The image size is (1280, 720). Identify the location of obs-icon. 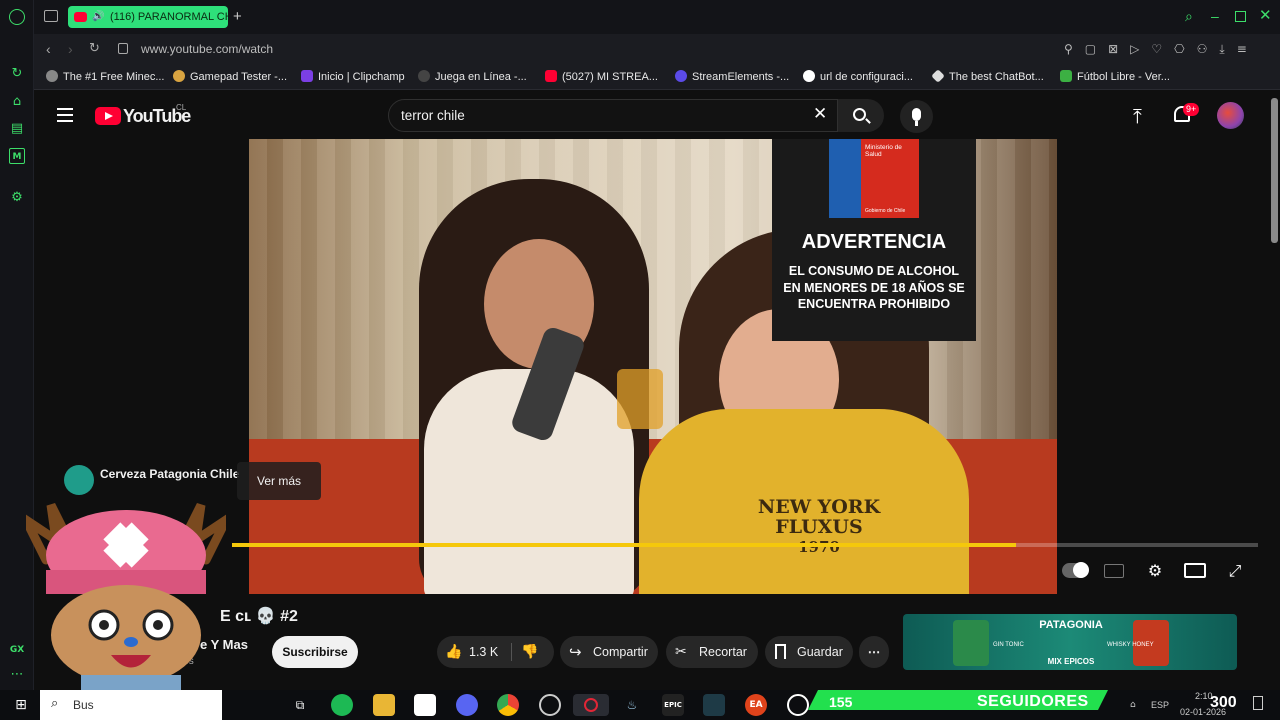
(550, 705).